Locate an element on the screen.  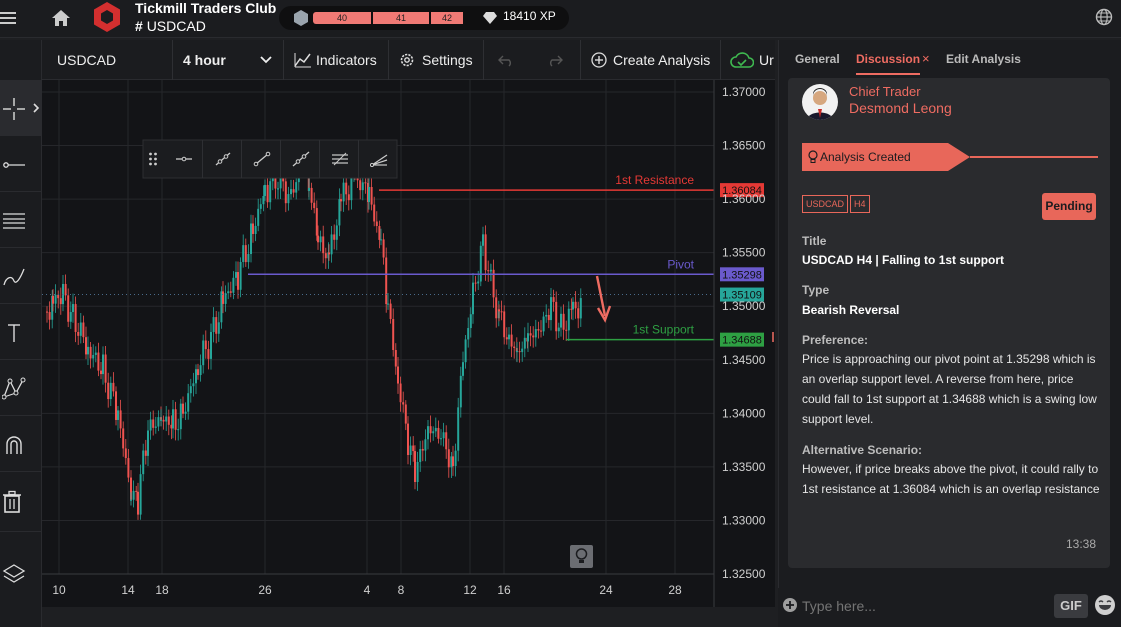
lightbulb-button is located at coordinates (581, 556).